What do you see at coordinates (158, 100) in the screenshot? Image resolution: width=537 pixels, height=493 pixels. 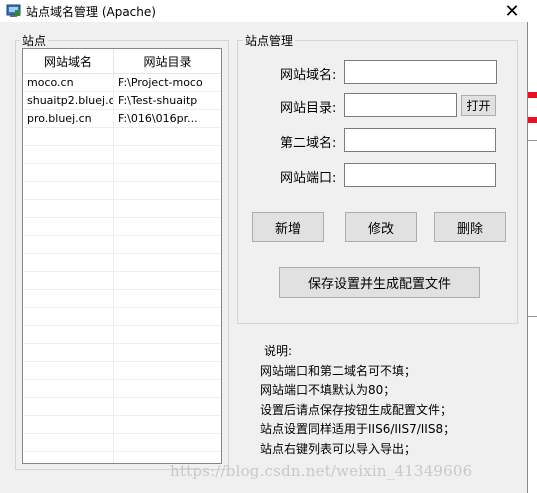 I see `row-dir: F:\Test-shuaitp` at bounding box center [158, 100].